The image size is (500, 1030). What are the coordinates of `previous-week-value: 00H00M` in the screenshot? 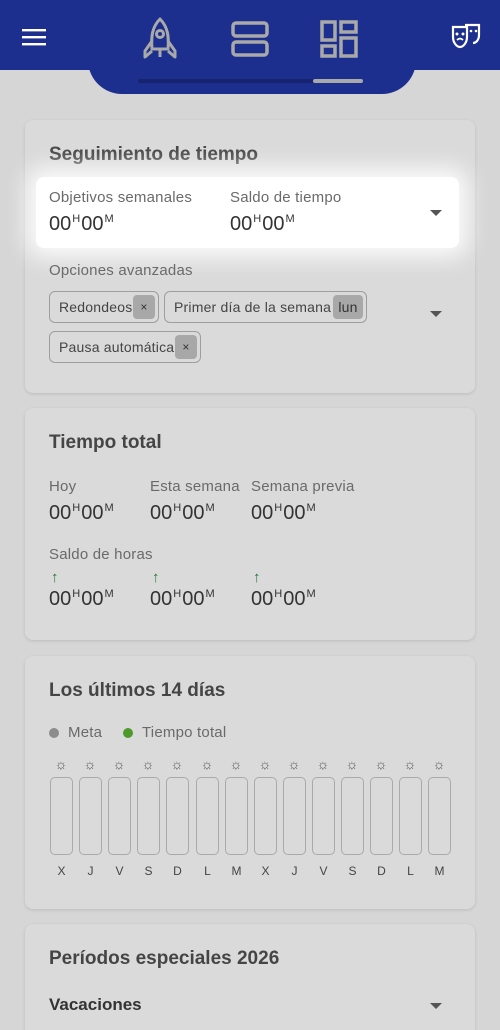 It's located at (283, 513).